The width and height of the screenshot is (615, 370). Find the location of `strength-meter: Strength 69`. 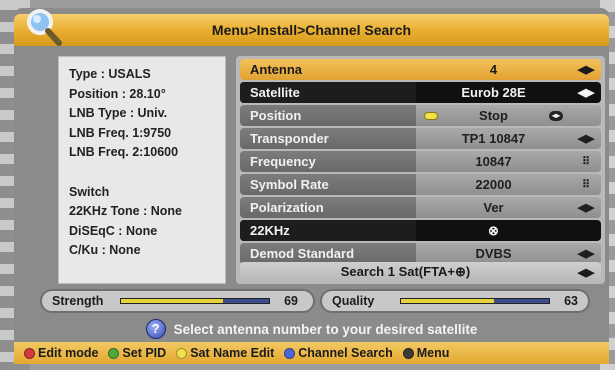

strength-meter: Strength 69 is located at coordinates (177, 301).